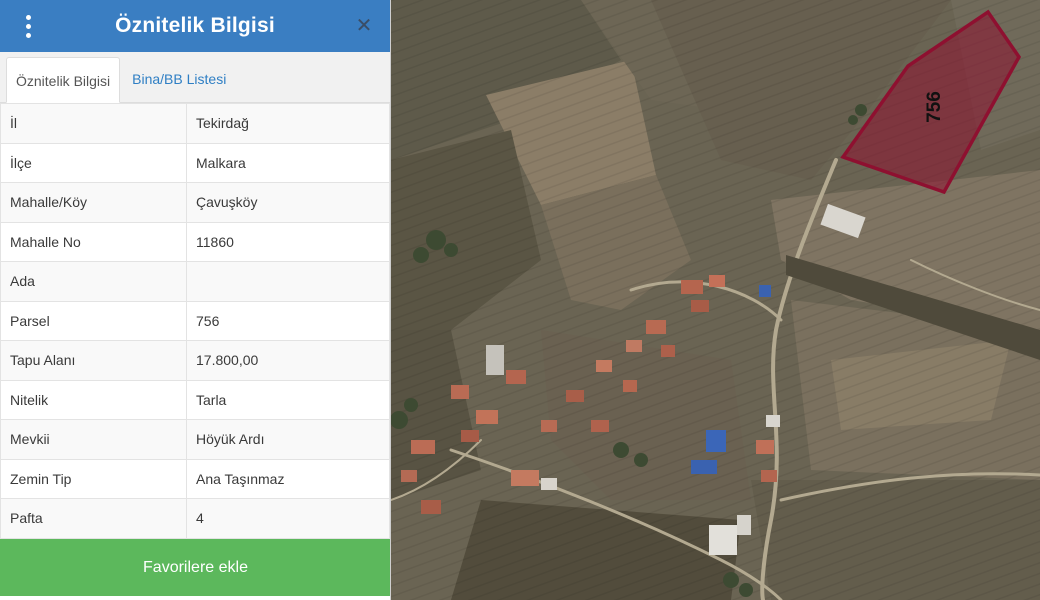  I want to click on table-row: Mahalle/Köy Çavuşköy, so click(195, 202).